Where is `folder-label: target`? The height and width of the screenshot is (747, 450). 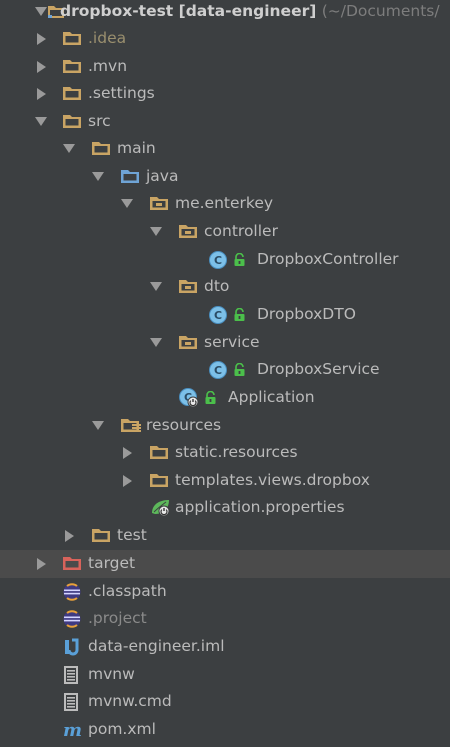
folder-label: target is located at coordinates (112, 563).